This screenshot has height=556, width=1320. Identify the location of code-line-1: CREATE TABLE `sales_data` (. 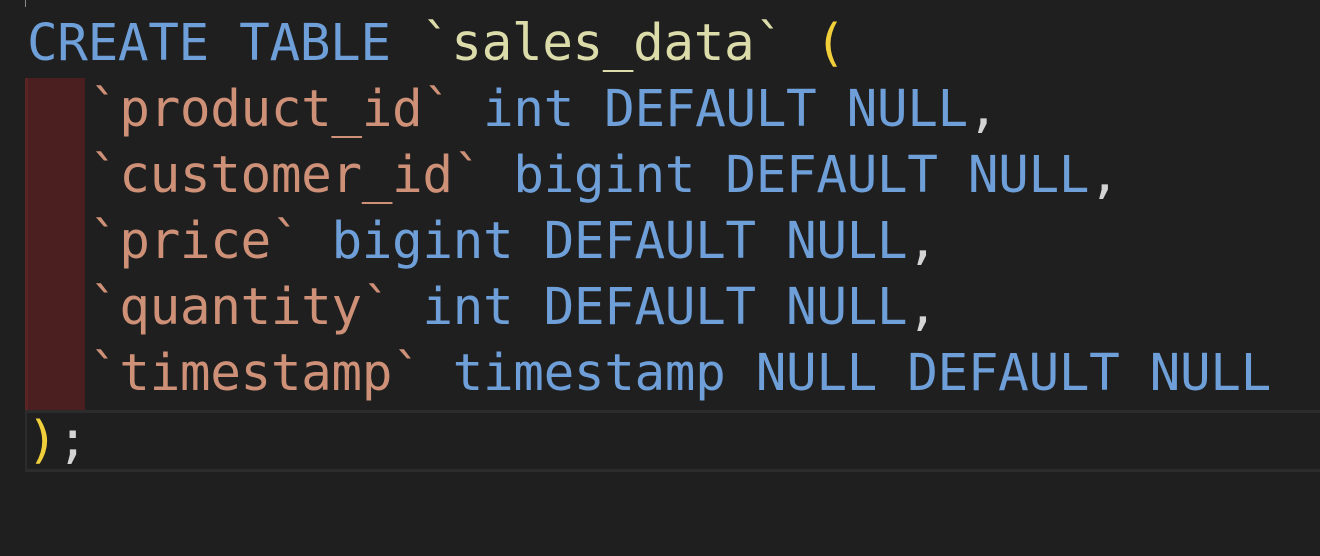
(436, 44).